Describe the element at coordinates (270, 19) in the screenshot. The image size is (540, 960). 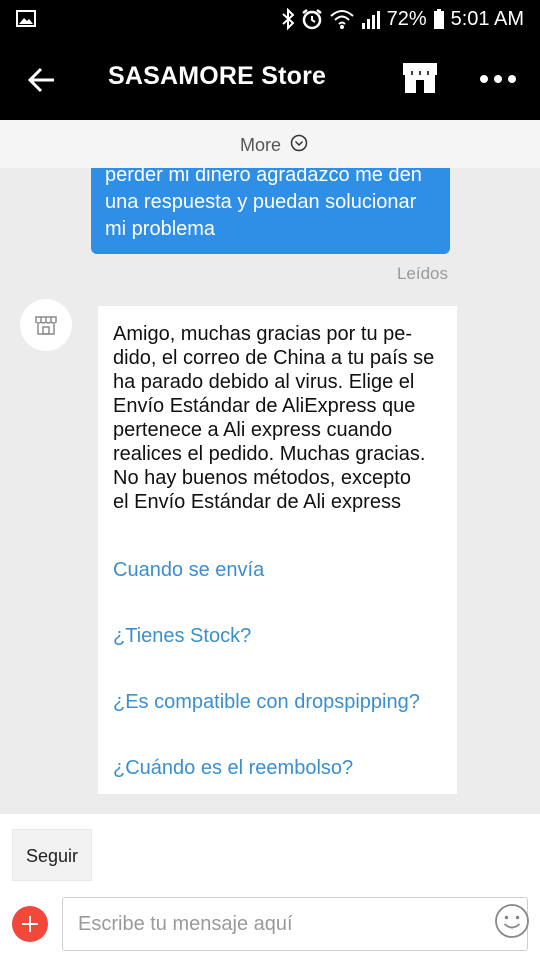
I see `status-bar: 72% 5:01 AM` at that location.